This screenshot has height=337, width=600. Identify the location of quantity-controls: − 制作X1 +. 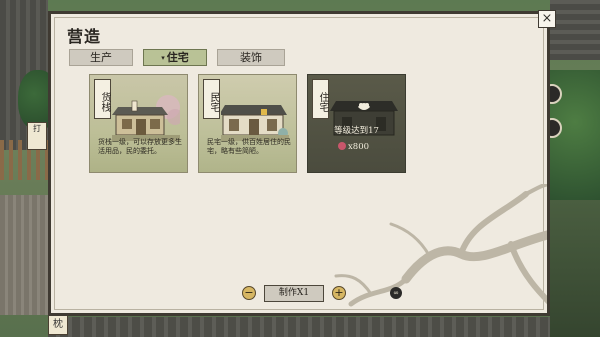
(294, 293).